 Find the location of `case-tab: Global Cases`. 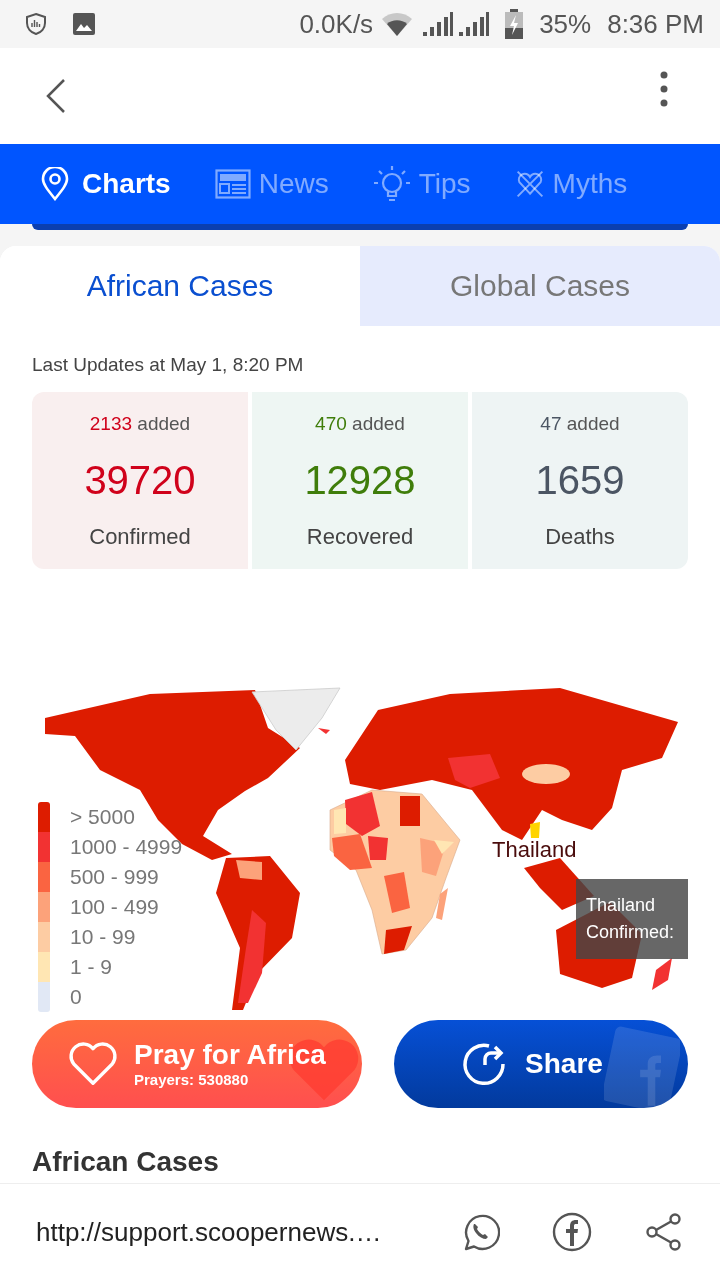

case-tab: Global Cases is located at coordinates (540, 286).